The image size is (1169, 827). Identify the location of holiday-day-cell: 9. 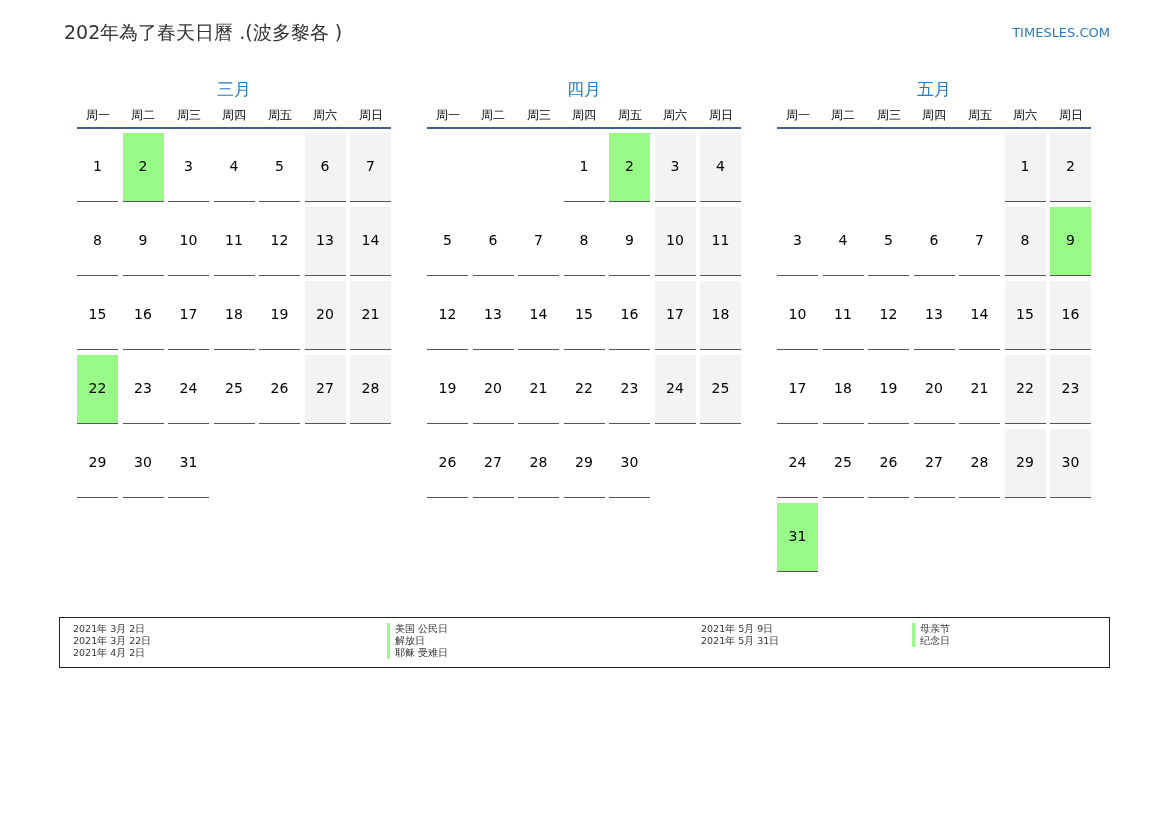
(1070, 241).